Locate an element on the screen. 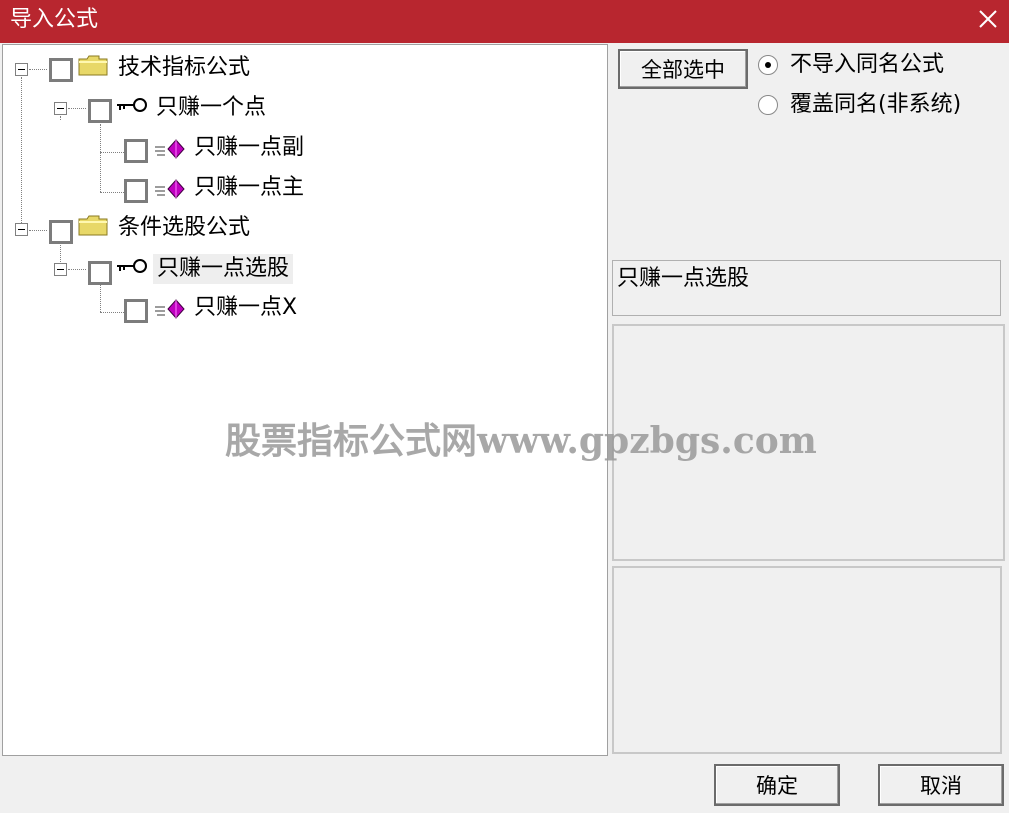  tree-node-folder: 条件选股公式 is located at coordinates (153, 229).